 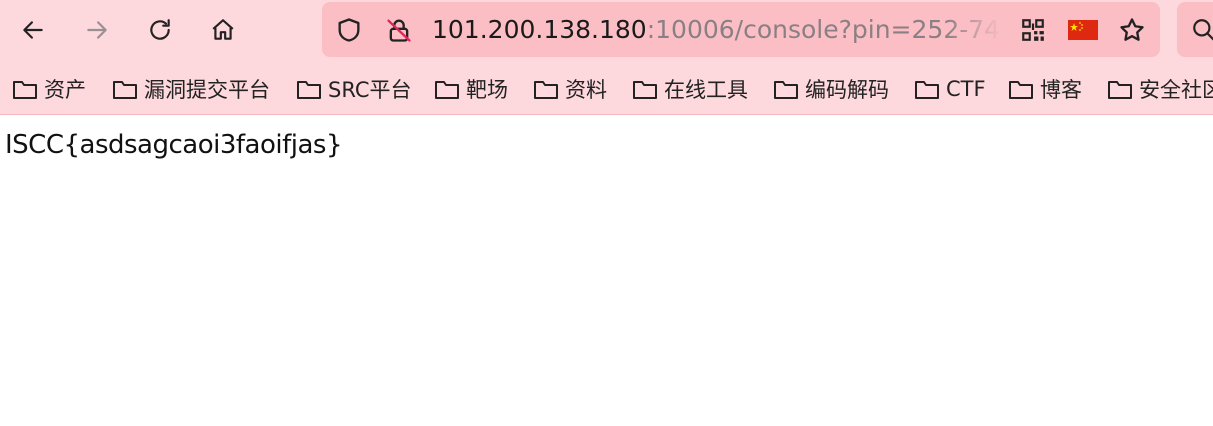 I want to click on arrow-left-icon, so click(x=33, y=30).